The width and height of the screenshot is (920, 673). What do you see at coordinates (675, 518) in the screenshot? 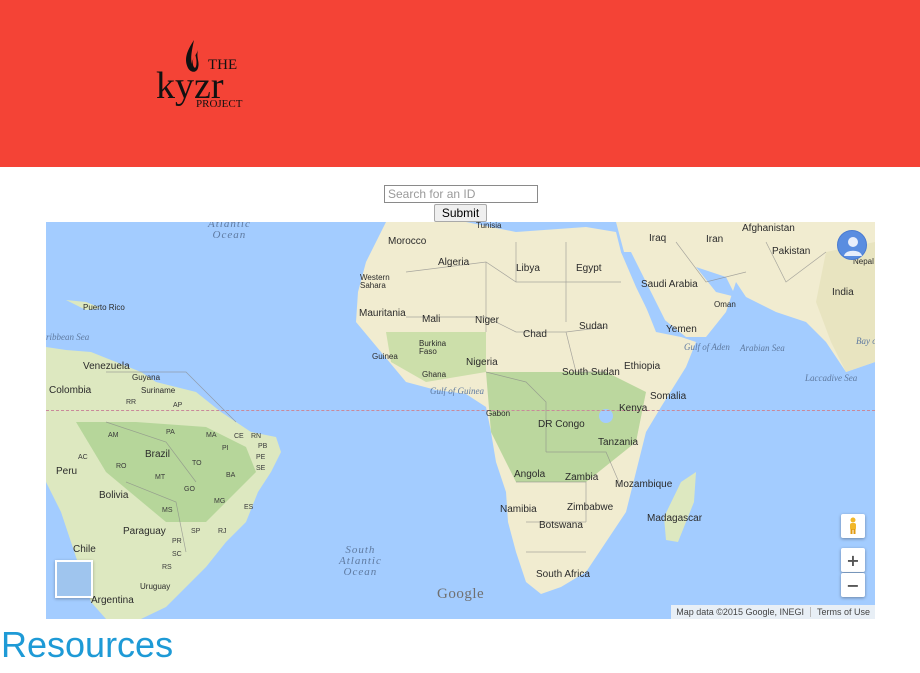
I see `country-label: Madagascar` at bounding box center [675, 518].